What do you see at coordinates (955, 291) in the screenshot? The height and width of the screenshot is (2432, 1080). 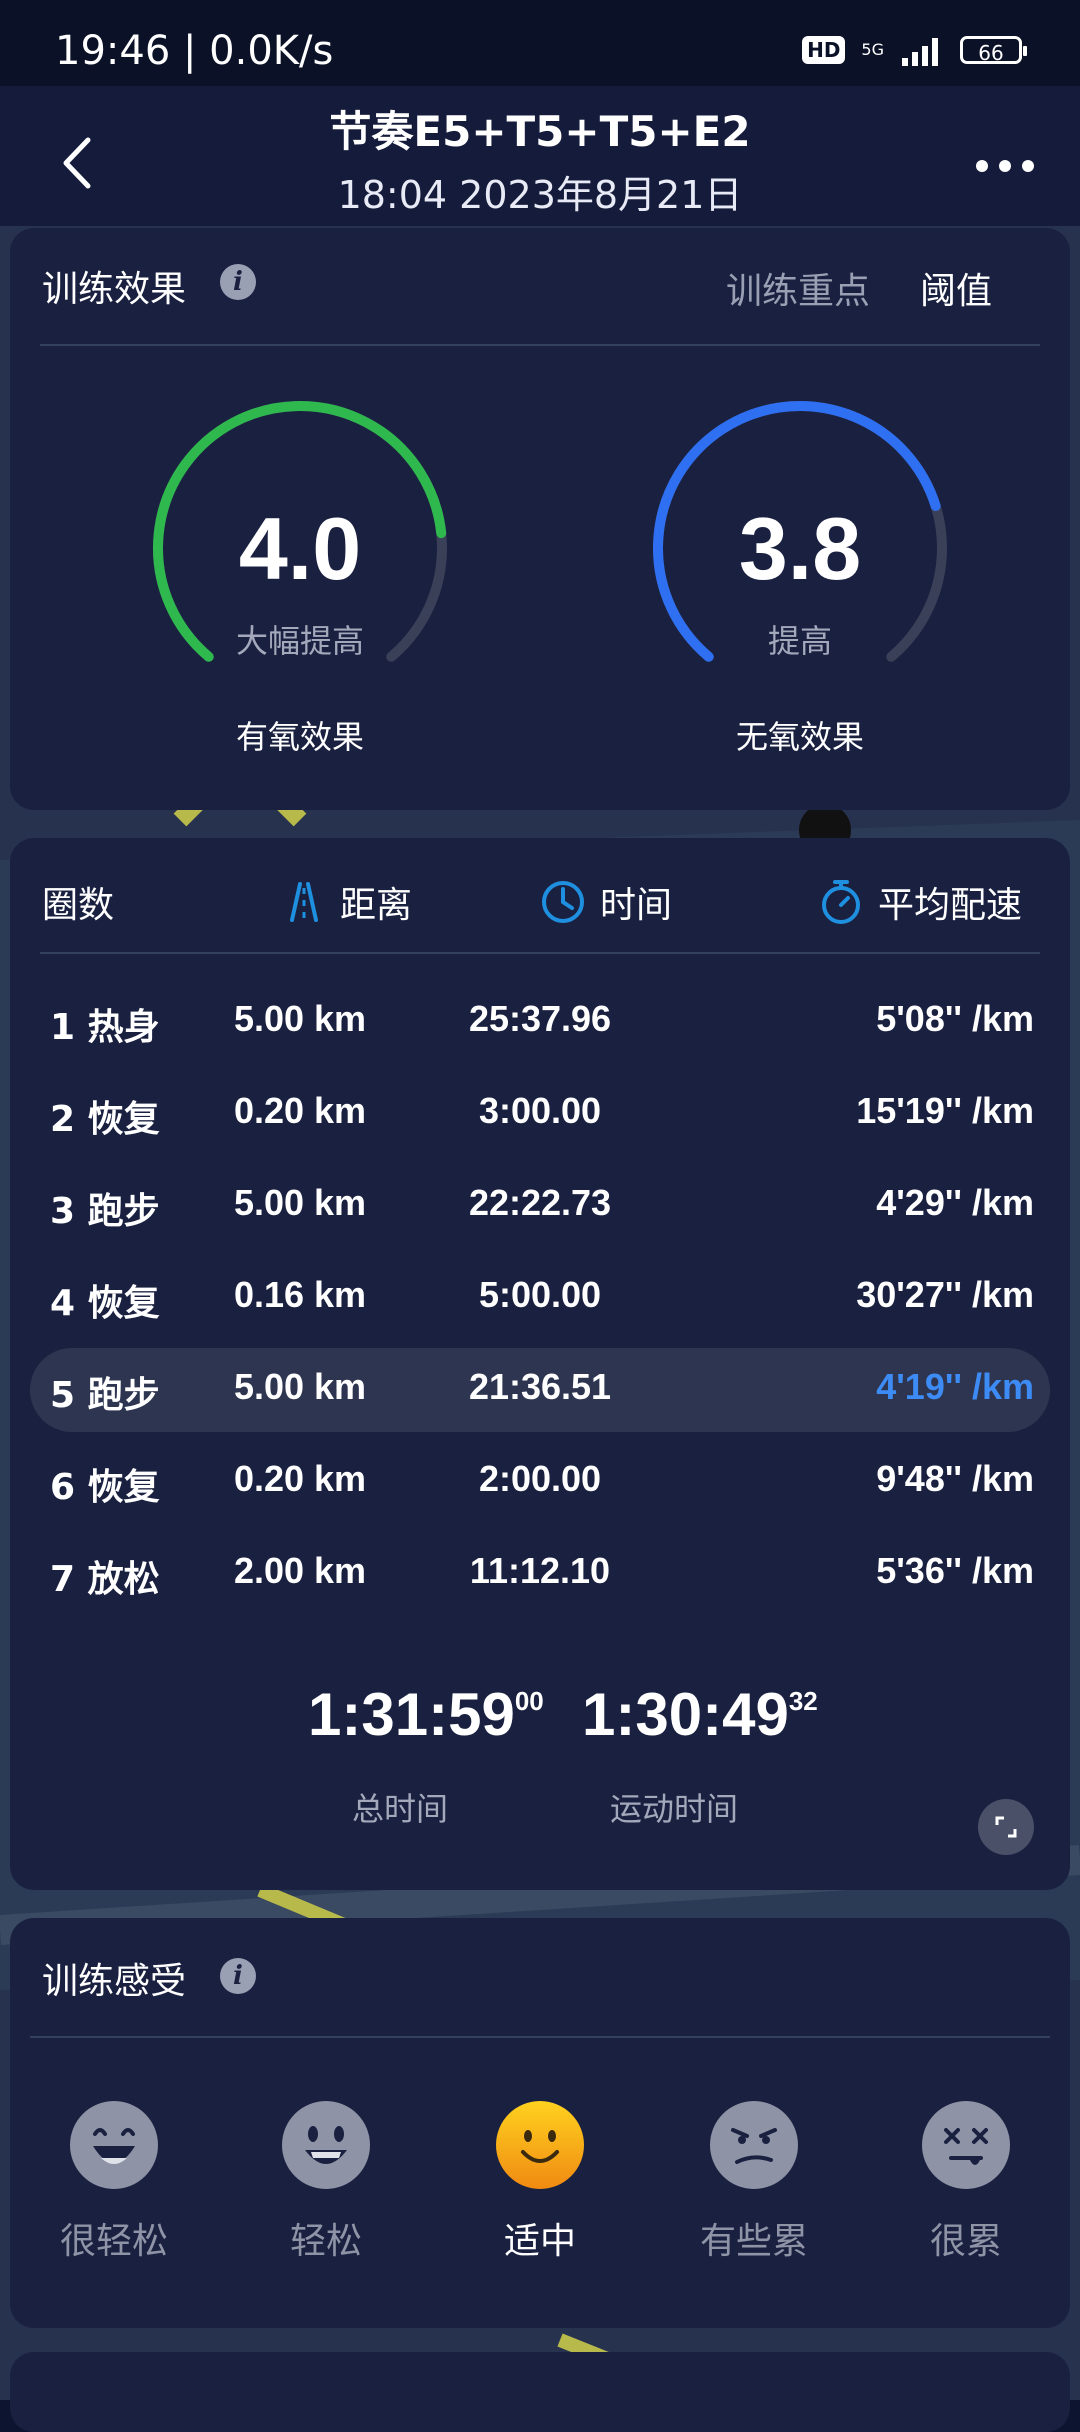 I see `training-focus-value: 阈值` at bounding box center [955, 291].